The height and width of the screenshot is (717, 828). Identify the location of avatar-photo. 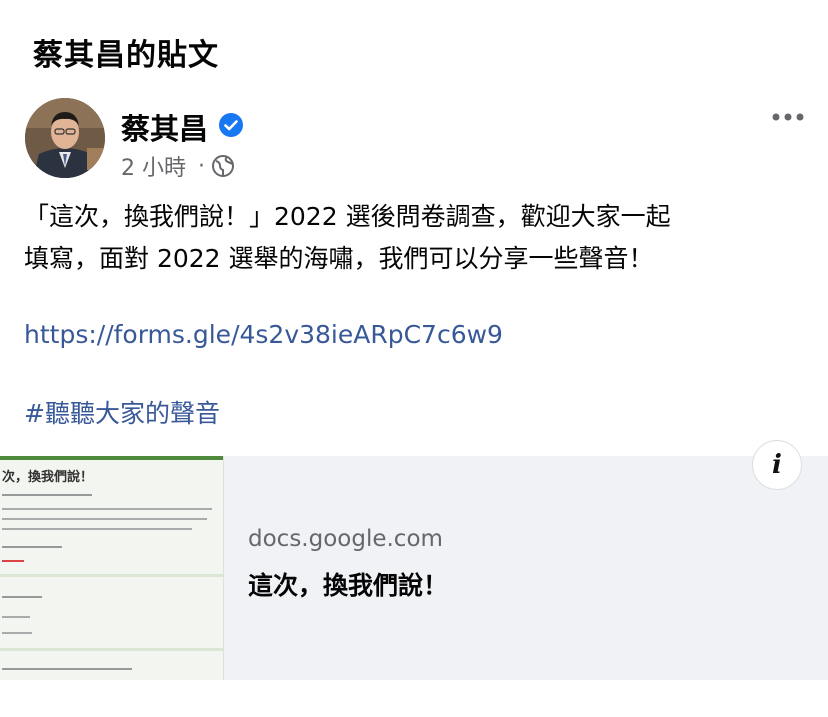
(65, 138).